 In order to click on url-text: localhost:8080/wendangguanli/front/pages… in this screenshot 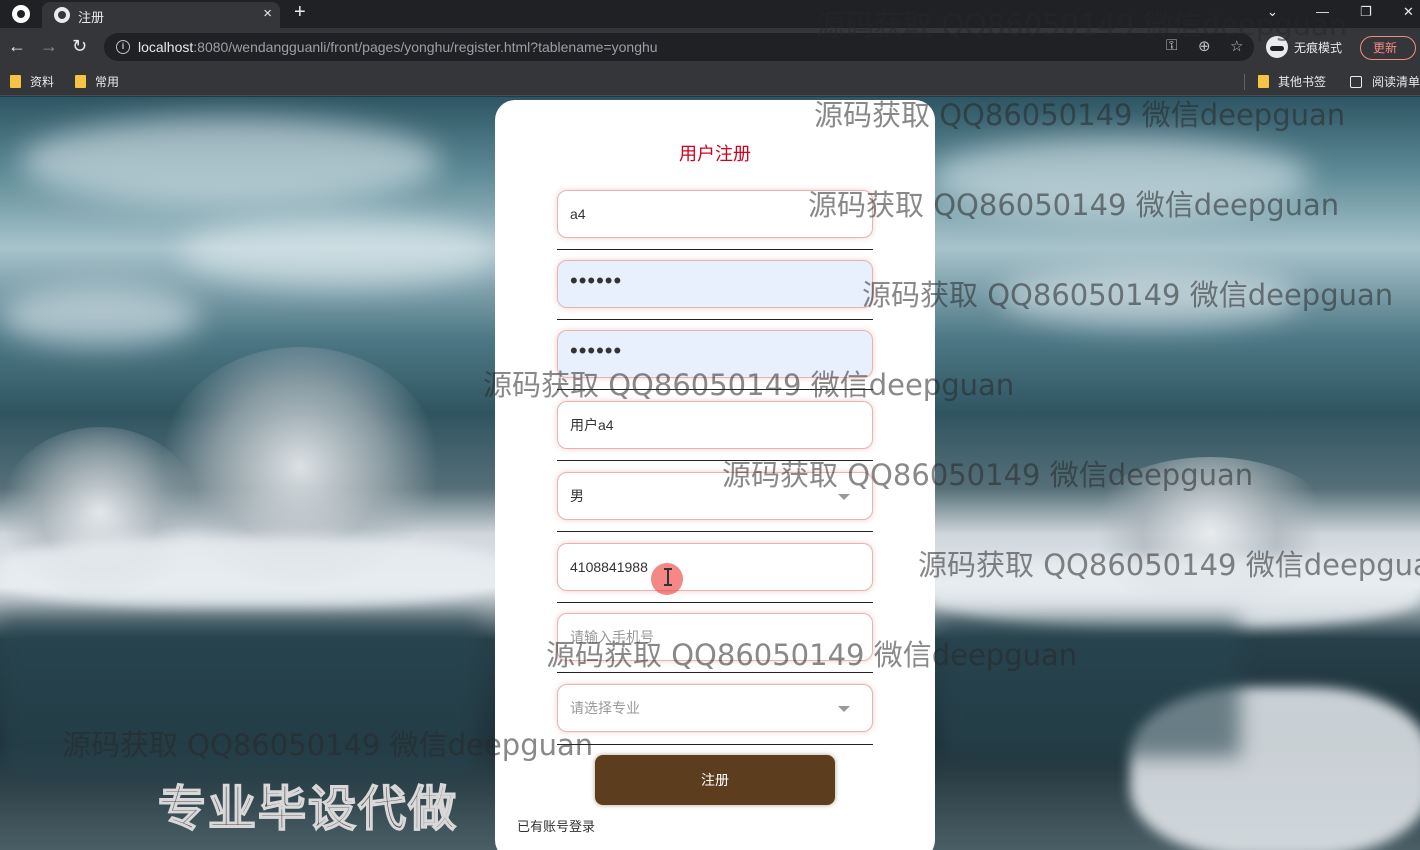, I will do `click(398, 47)`.